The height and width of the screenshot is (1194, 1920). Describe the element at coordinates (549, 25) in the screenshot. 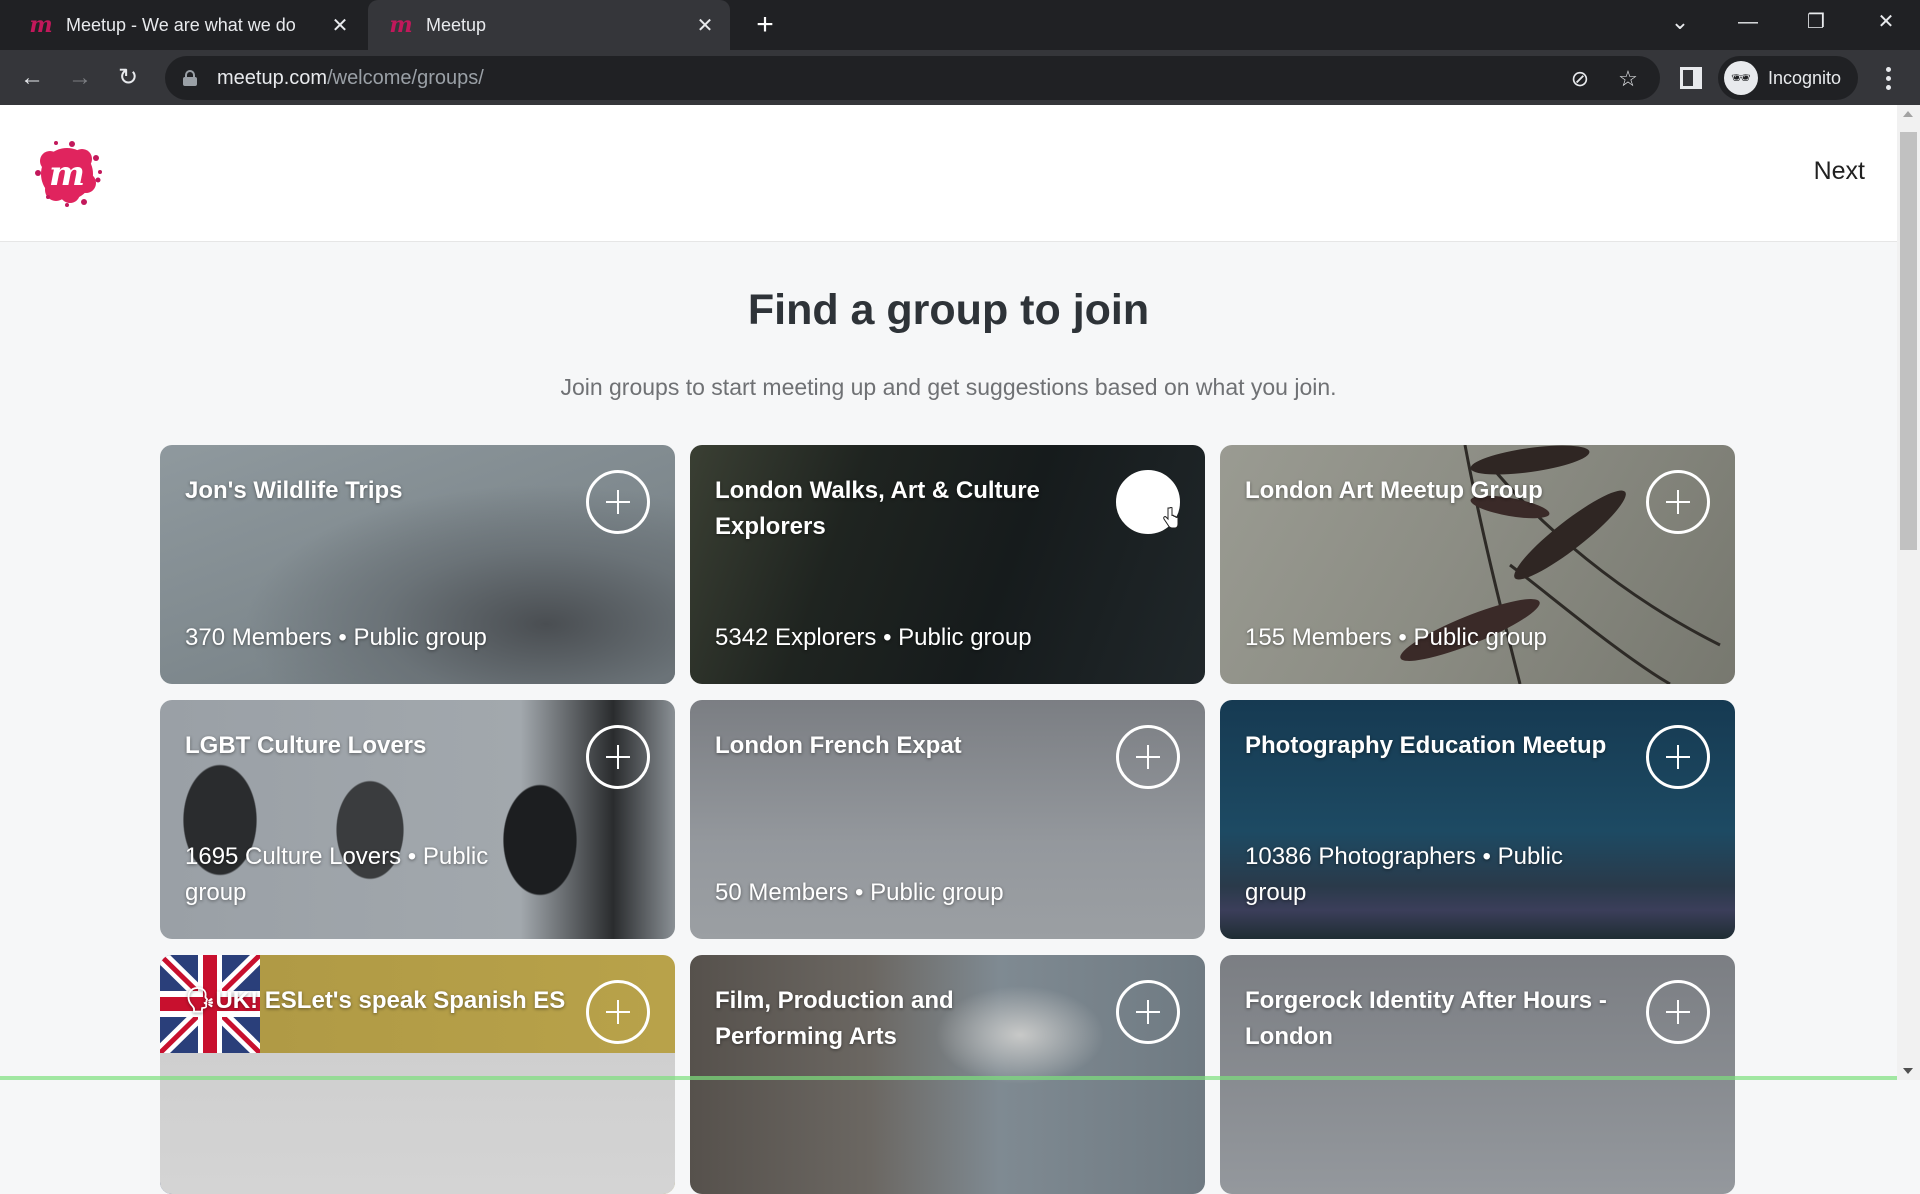

I see `tab-meetup-active: m Meetup ✕` at that location.